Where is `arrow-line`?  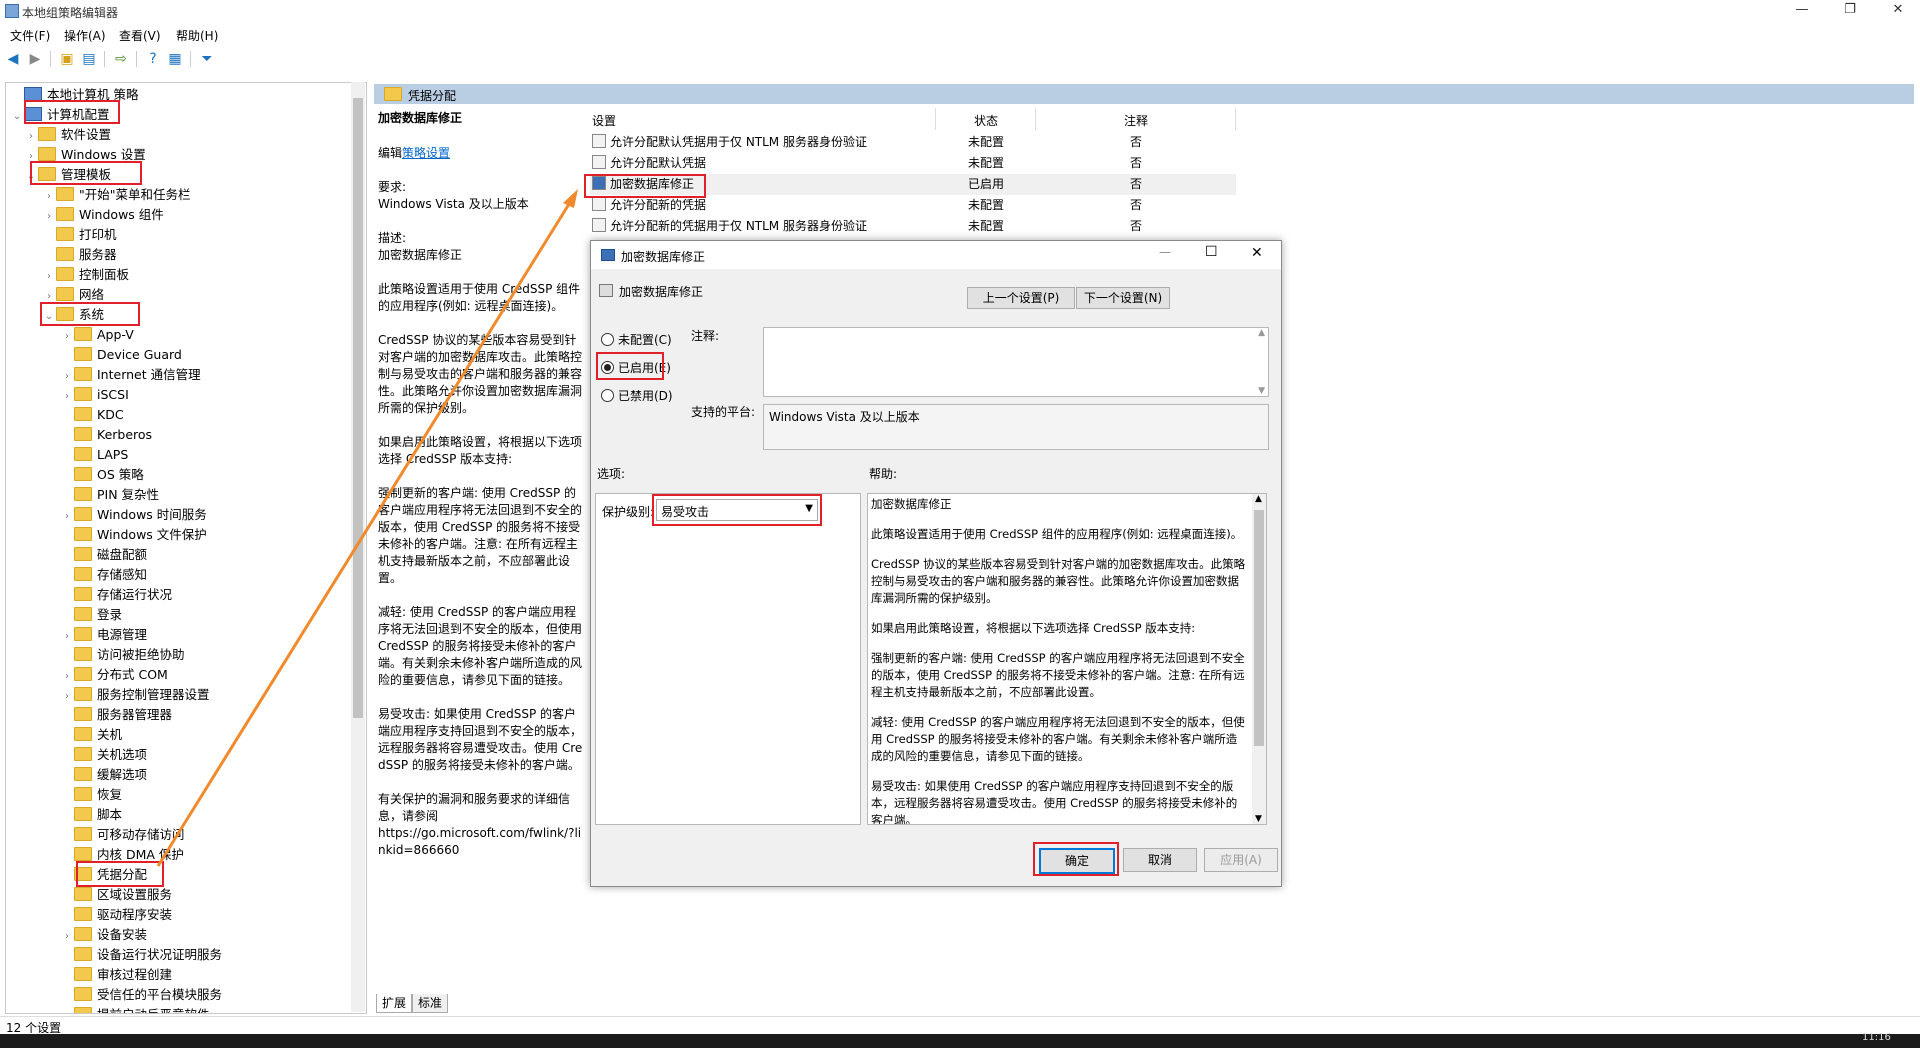
arrow-line is located at coordinates (366, 531).